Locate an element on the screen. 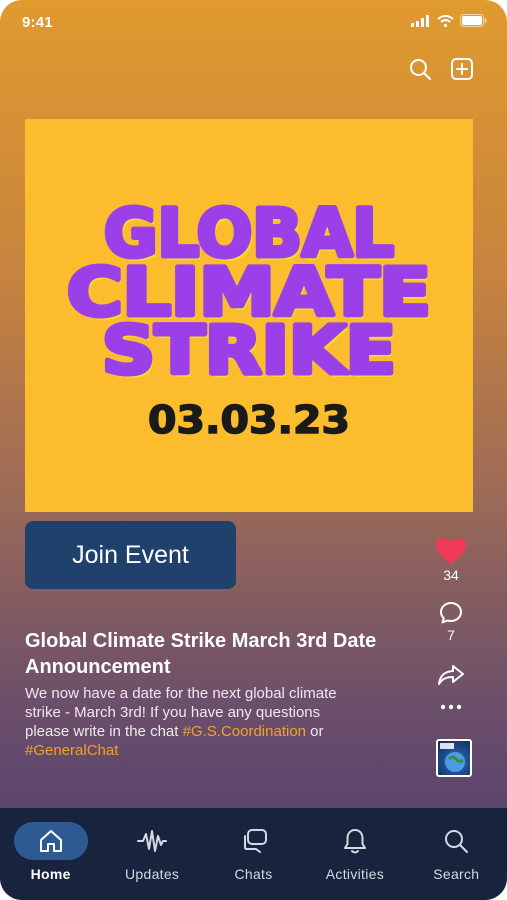 The image size is (507, 900). tab-activities-indicator is located at coordinates (355, 841).